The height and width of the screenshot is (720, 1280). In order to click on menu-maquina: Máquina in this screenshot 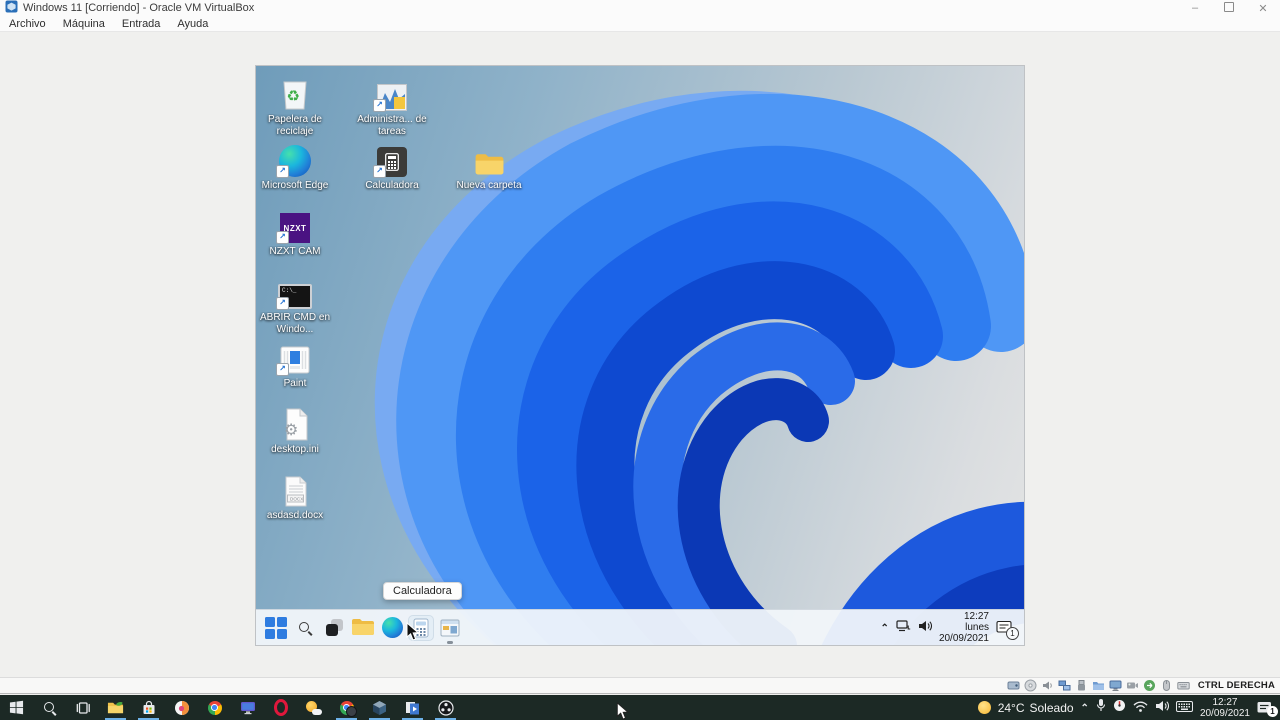, I will do `click(84, 24)`.